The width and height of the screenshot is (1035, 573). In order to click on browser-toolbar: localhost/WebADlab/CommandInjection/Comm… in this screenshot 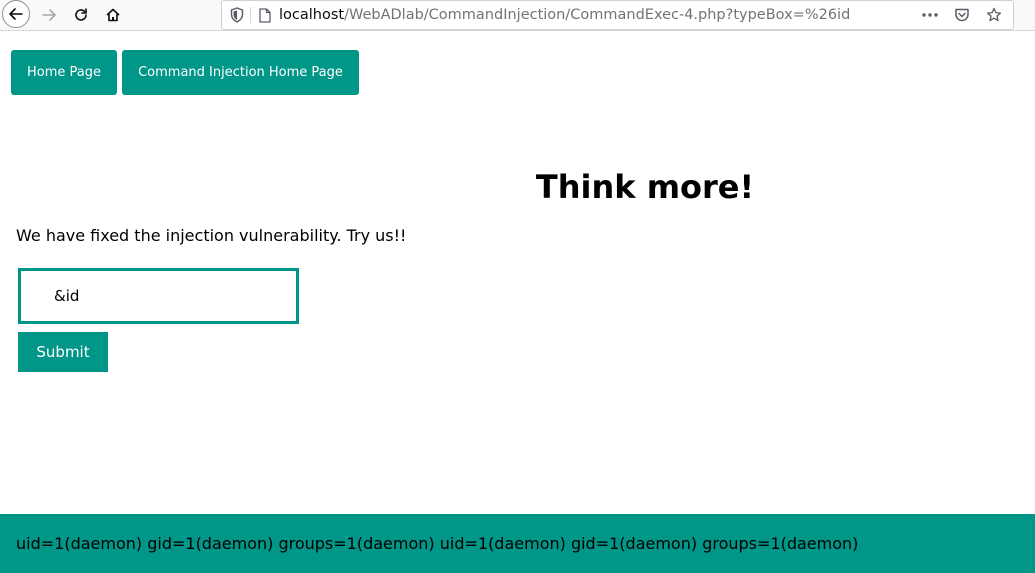, I will do `click(517, 15)`.